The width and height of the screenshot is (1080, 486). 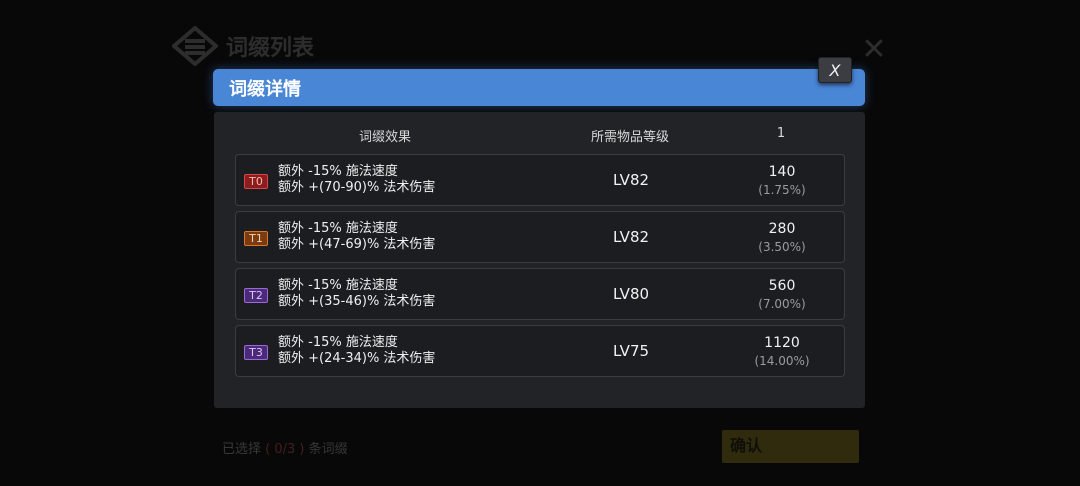 What do you see at coordinates (782, 172) in the screenshot?
I see `weight-value: 140` at bounding box center [782, 172].